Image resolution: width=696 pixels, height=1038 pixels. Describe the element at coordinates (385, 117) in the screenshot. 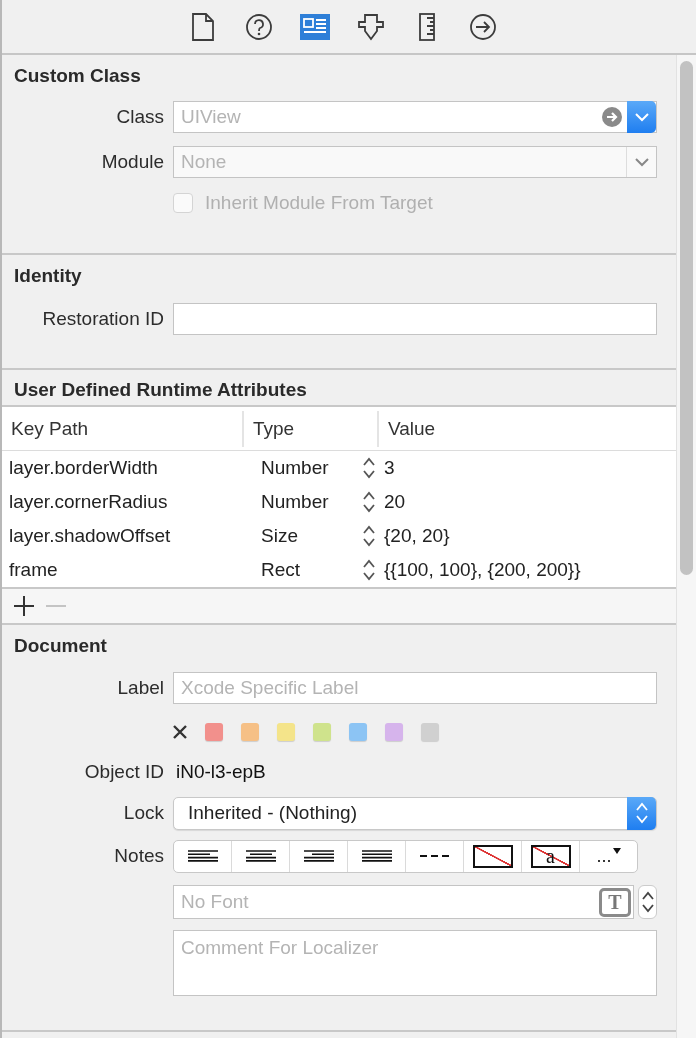

I see `class-field: UIView` at that location.